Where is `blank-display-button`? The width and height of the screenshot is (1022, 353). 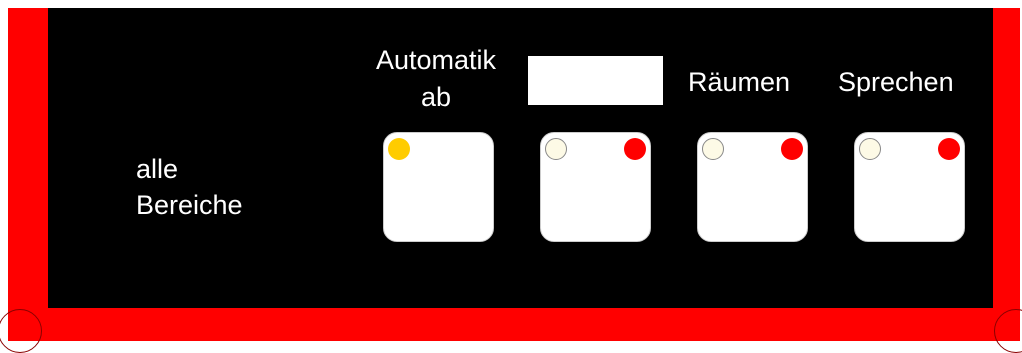 blank-display-button is located at coordinates (595, 187).